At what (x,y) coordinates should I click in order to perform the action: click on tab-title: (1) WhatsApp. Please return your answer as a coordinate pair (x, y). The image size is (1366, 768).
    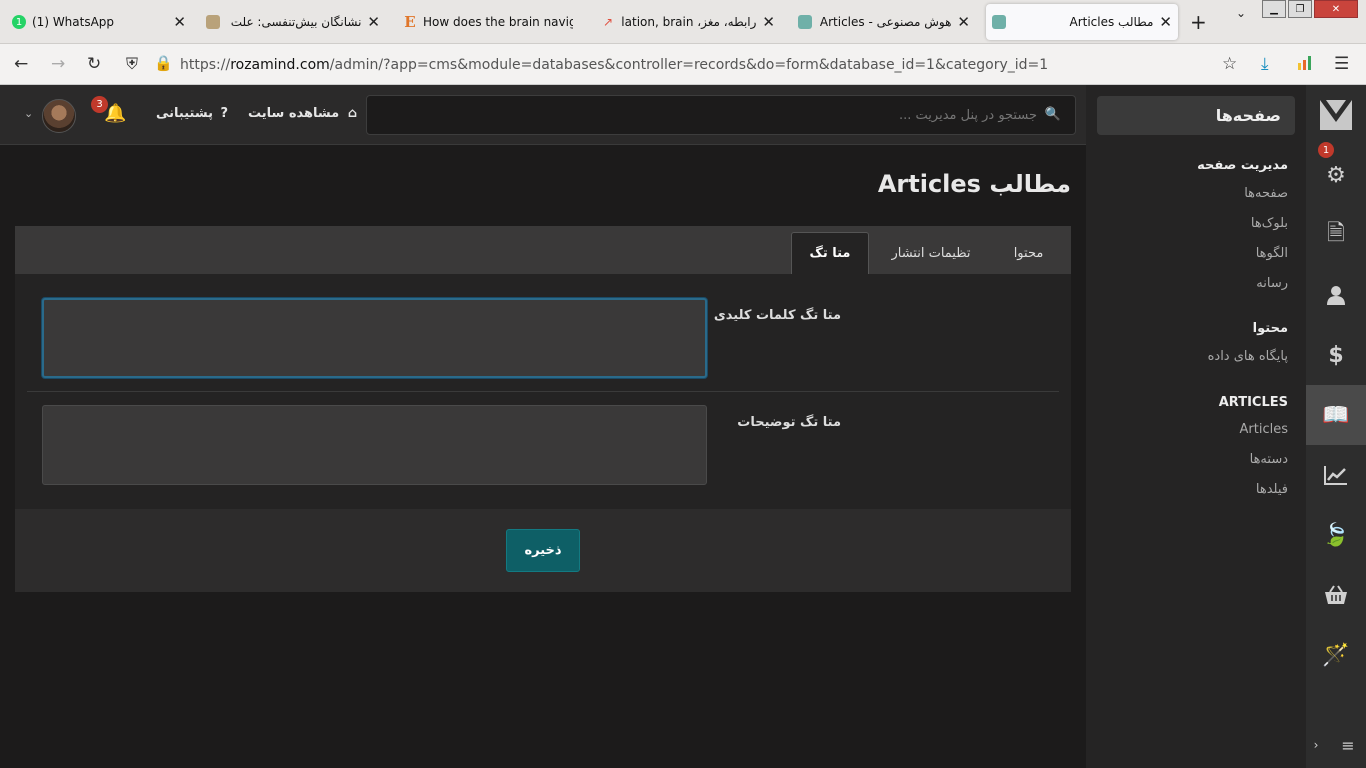
    Looking at the image, I should click on (73, 22).